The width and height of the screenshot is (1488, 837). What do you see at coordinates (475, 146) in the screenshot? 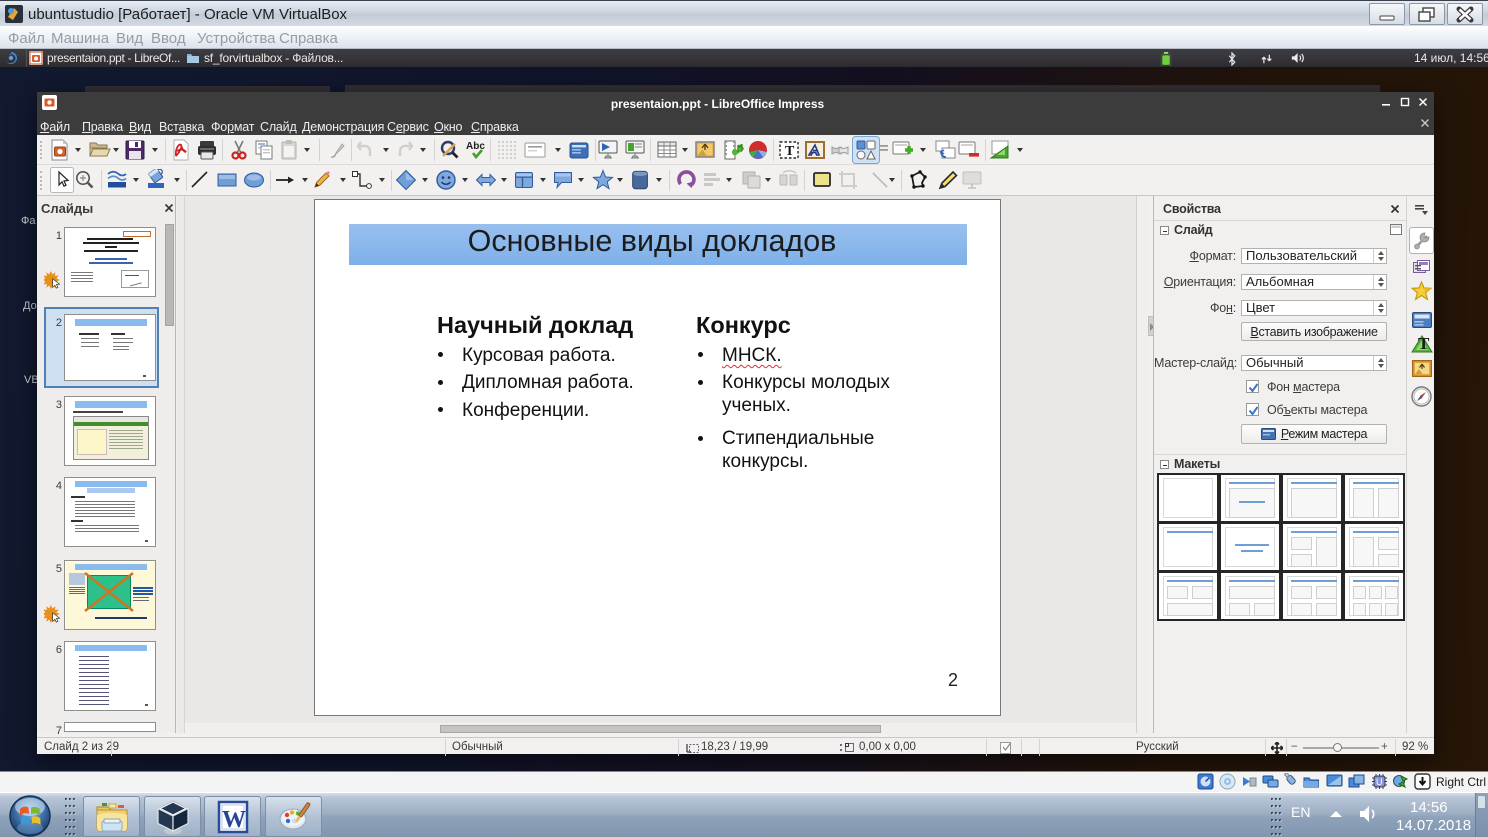
I see `svg-text: Abc` at bounding box center [475, 146].